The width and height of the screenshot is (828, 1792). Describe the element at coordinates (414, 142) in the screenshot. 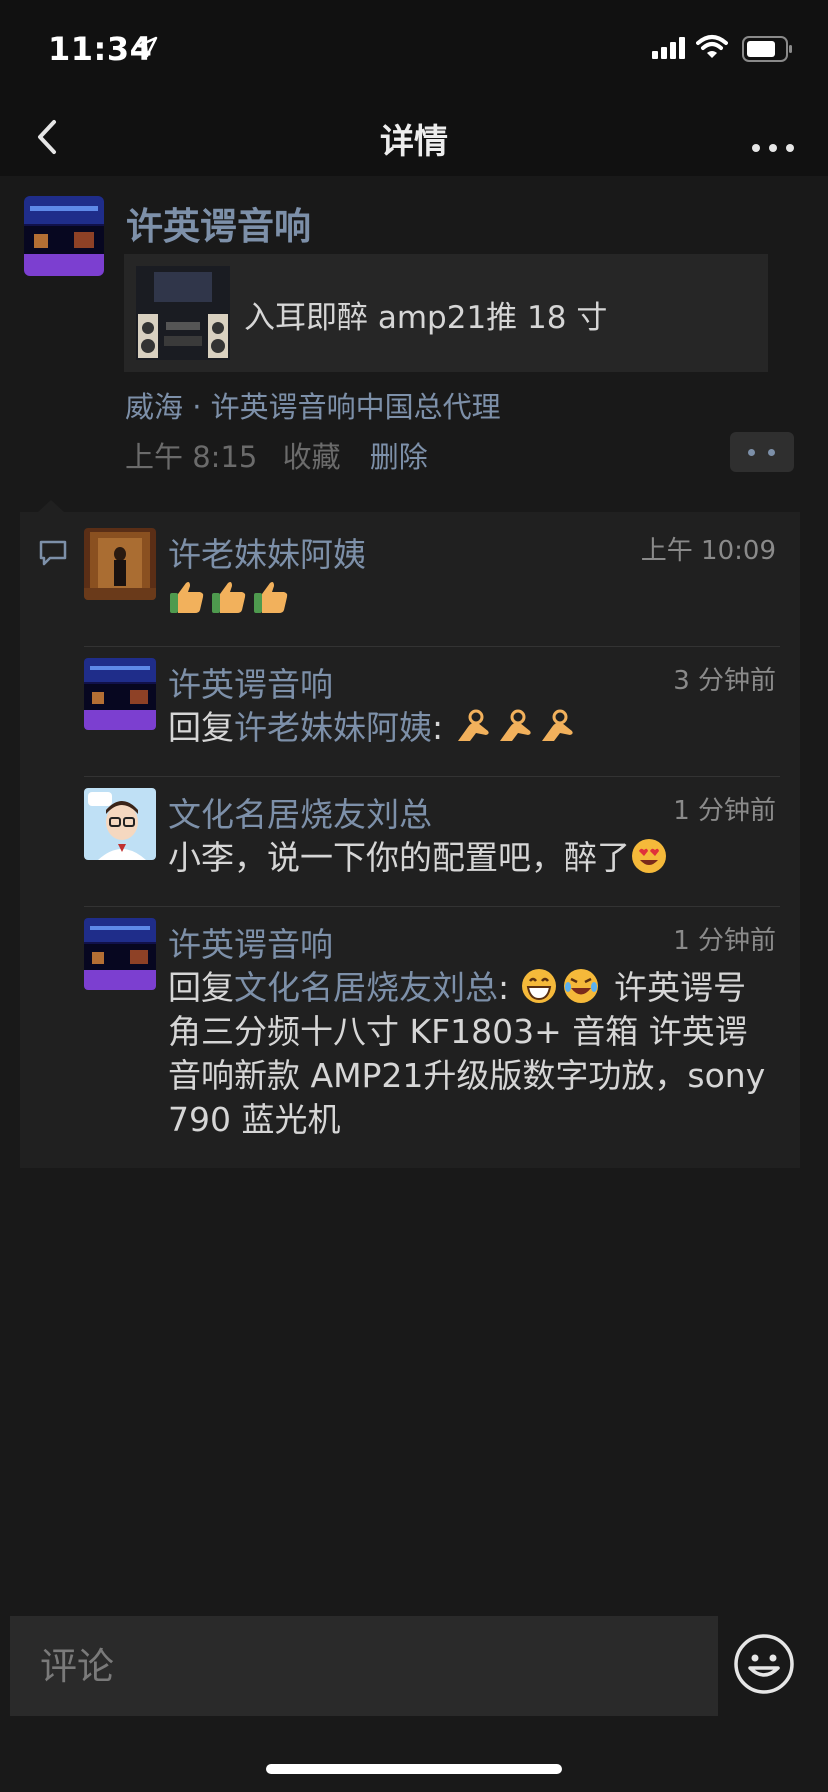

I see `page-title: 详情` at that location.